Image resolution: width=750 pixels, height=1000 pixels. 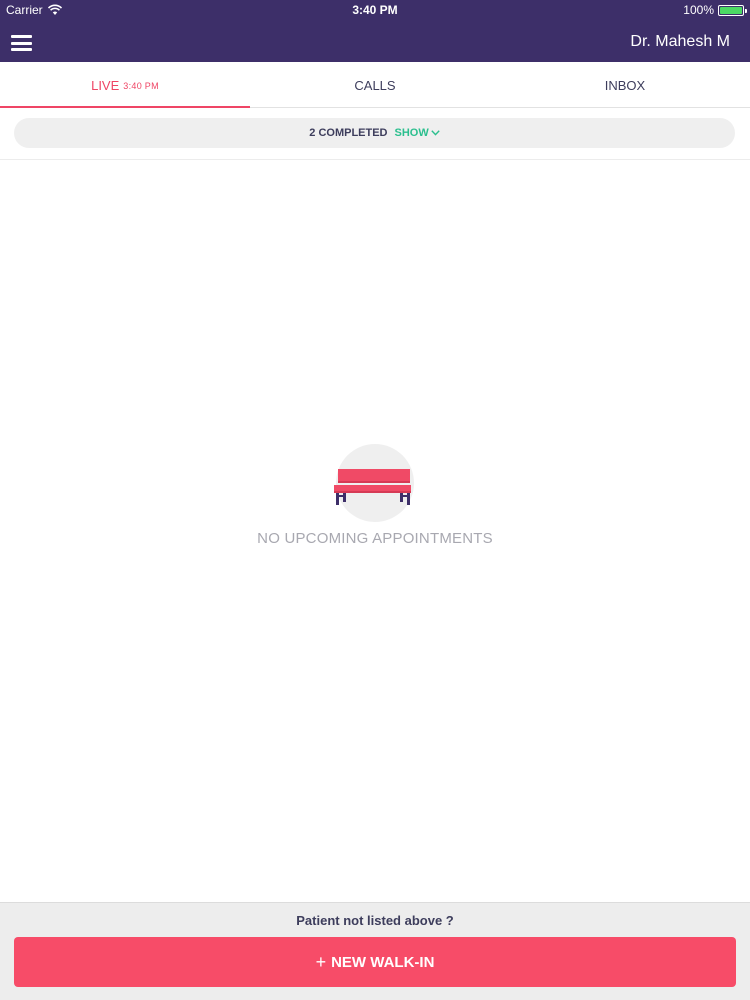 I want to click on status-time: 3:40 PM, so click(x=375, y=10).